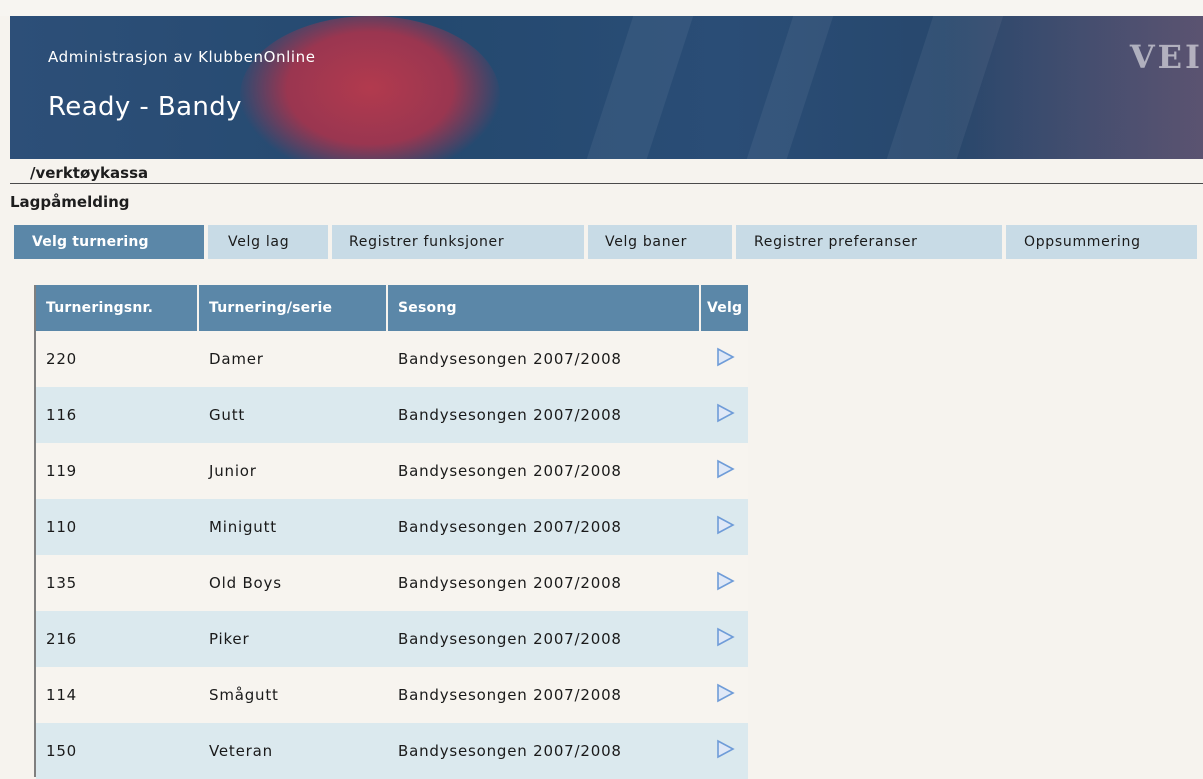 This screenshot has width=1203, height=779. What do you see at coordinates (293, 359) in the screenshot?
I see `tournament-name: Damer` at bounding box center [293, 359].